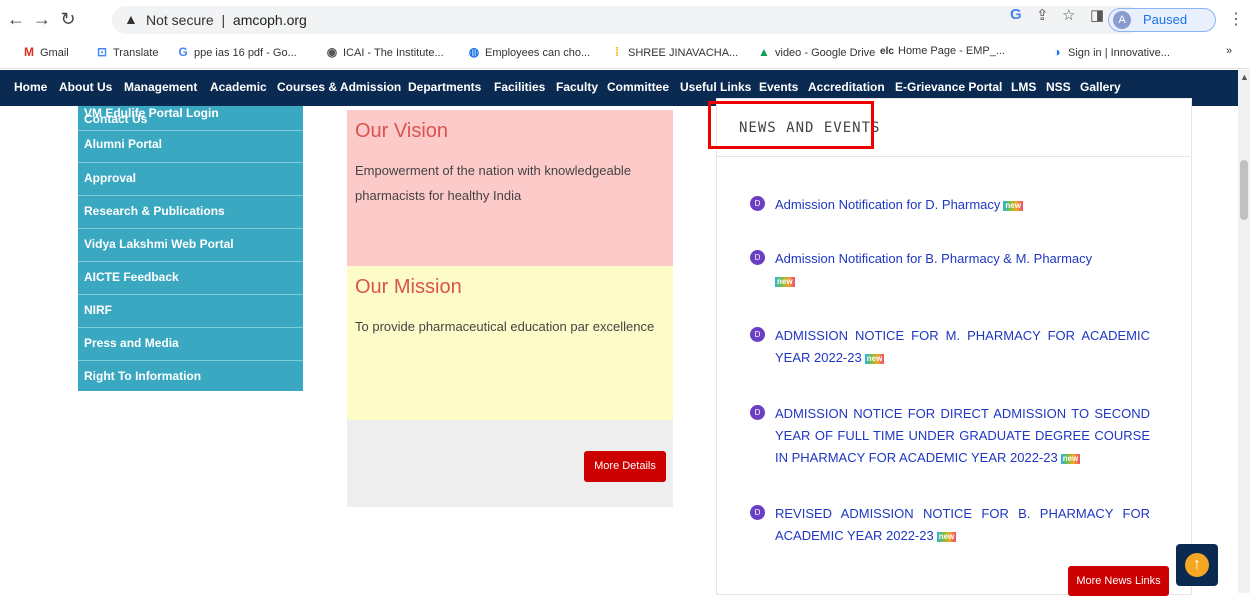 This screenshot has height=596, width=1250. Describe the element at coordinates (190, 212) in the screenshot. I see `sidebar-item-research: Research & Publications` at that location.